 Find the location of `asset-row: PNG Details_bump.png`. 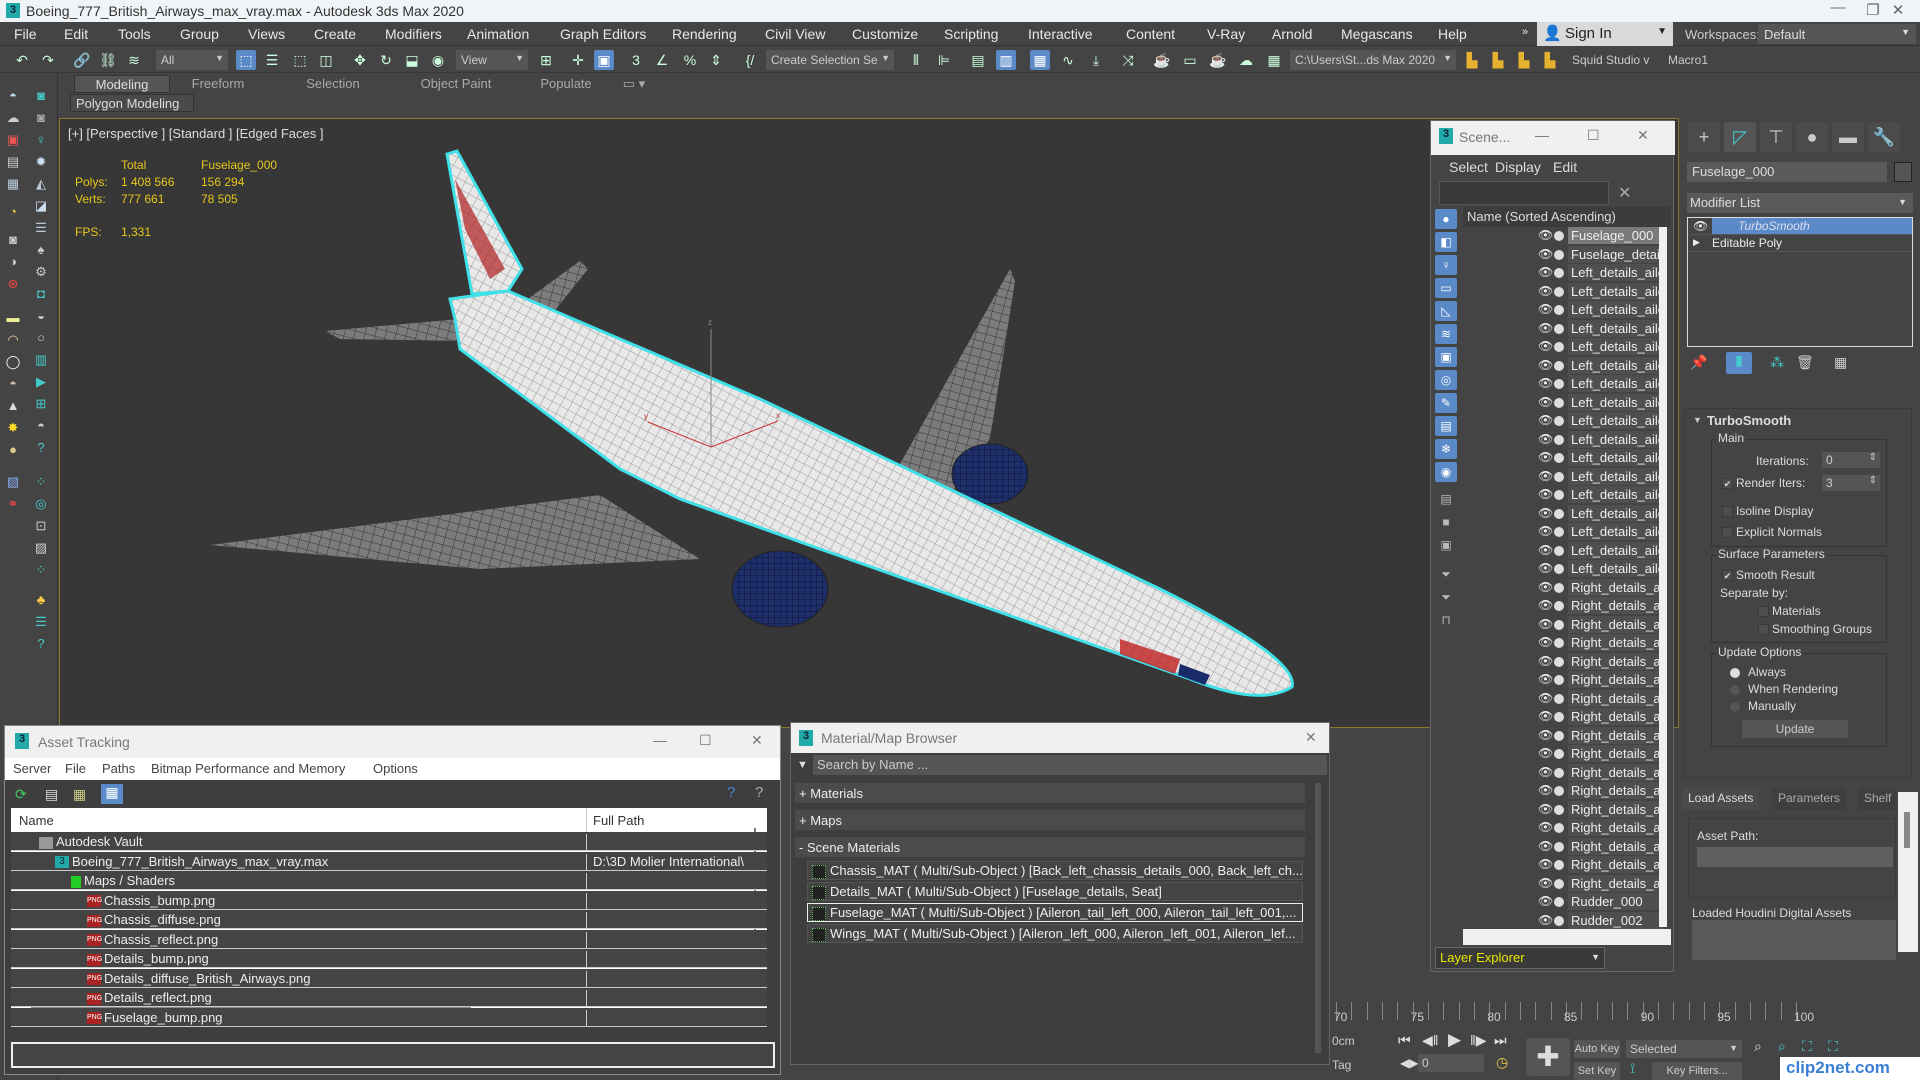

asset-row: PNG Details_bump.png is located at coordinates (389, 958).